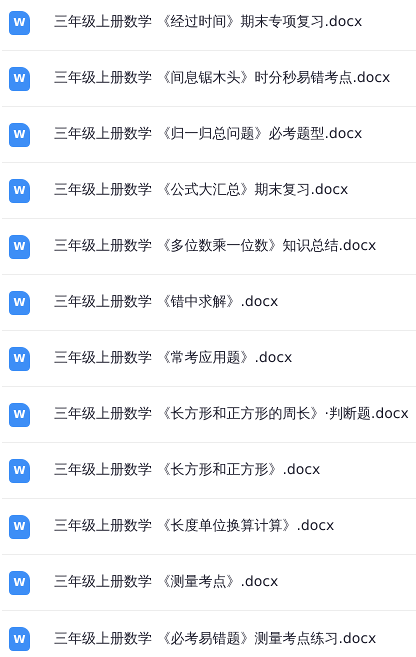  I want to click on file-name: 三年级上册数学 《常考应用题》.docx, so click(173, 358).